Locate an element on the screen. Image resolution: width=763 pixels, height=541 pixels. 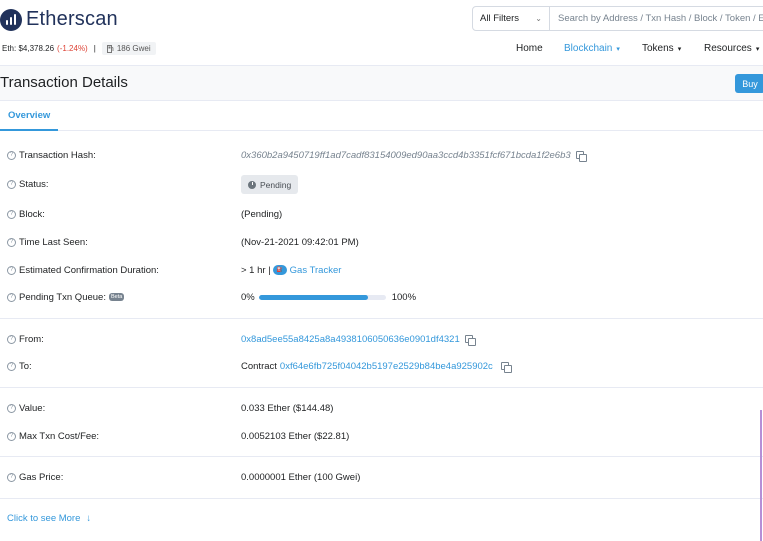
tab-overview: Overview is located at coordinates (29, 116).